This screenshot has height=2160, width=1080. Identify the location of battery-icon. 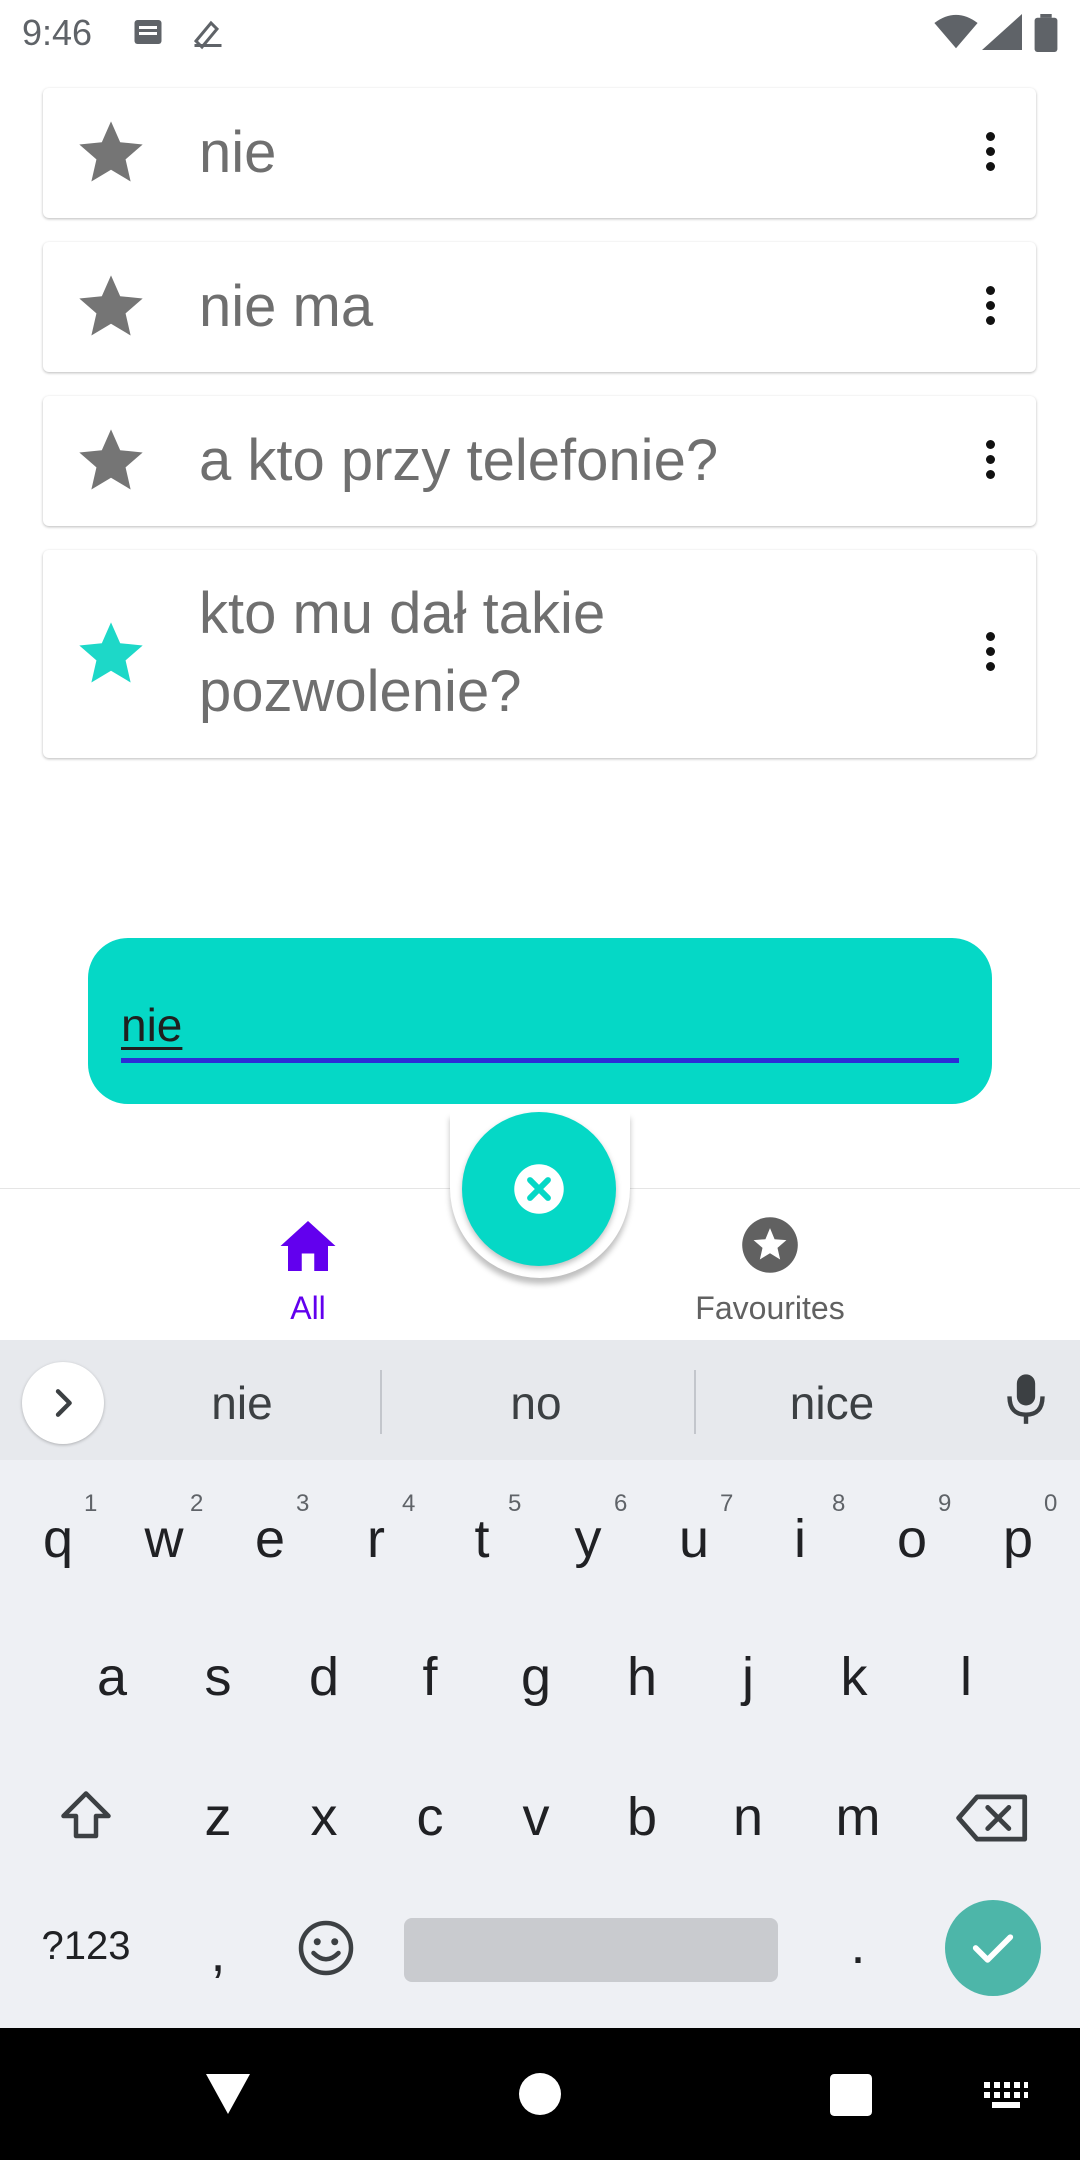
(1046, 35).